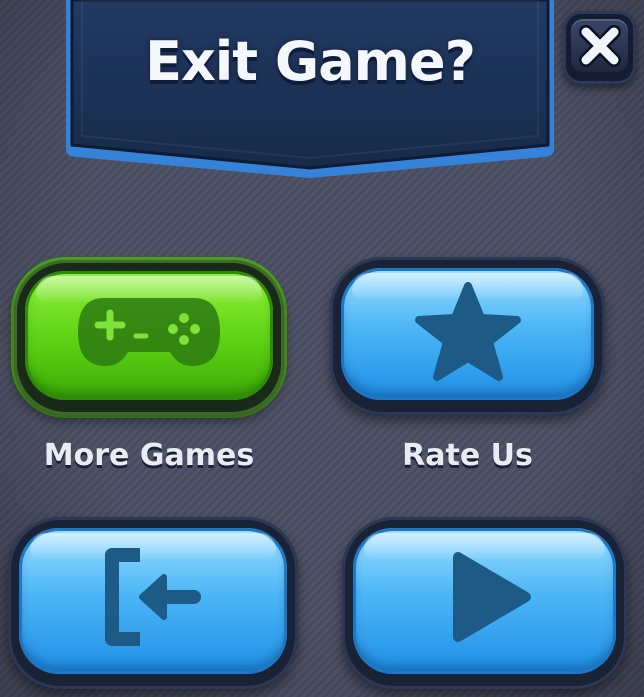 The height and width of the screenshot is (697, 644). What do you see at coordinates (153, 599) in the screenshot?
I see `exit-door-icon` at bounding box center [153, 599].